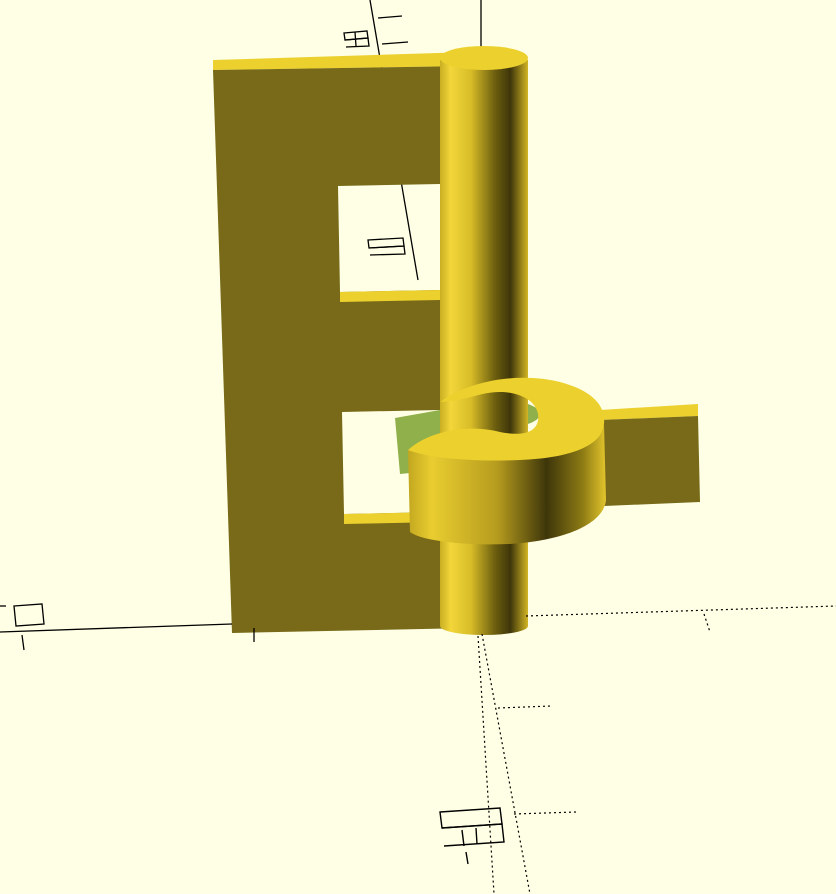 This screenshot has width=836, height=894. What do you see at coordinates (356, 39) in the screenshot?
I see `axis-label-top` at bounding box center [356, 39].